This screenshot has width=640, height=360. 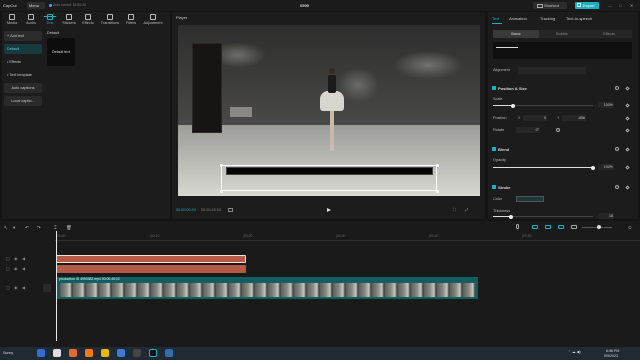 What do you see at coordinates (50, 16) in the screenshot?
I see `active-tab-indicator` at bounding box center [50, 16].